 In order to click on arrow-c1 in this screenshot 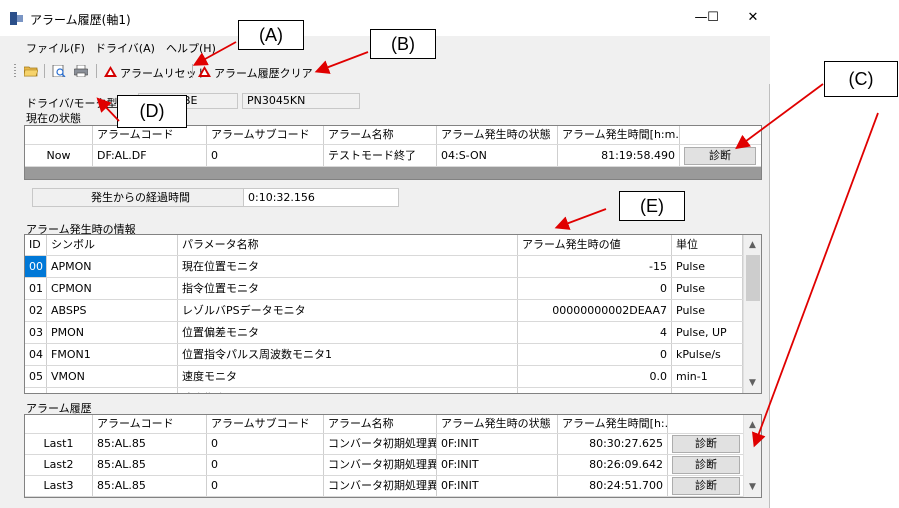, I will do `click(779, 116)`.